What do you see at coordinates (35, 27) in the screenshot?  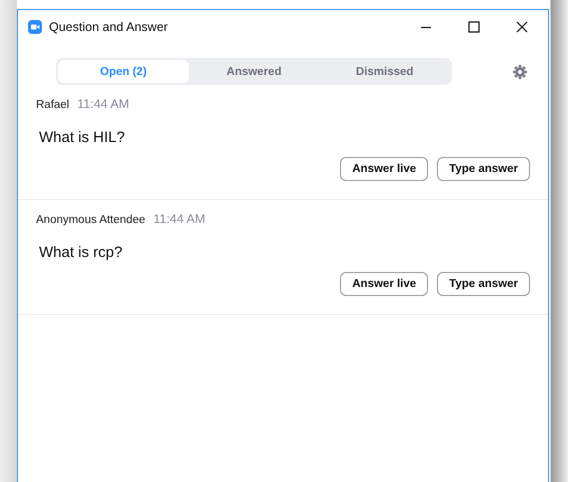 I see `camera-icon` at bounding box center [35, 27].